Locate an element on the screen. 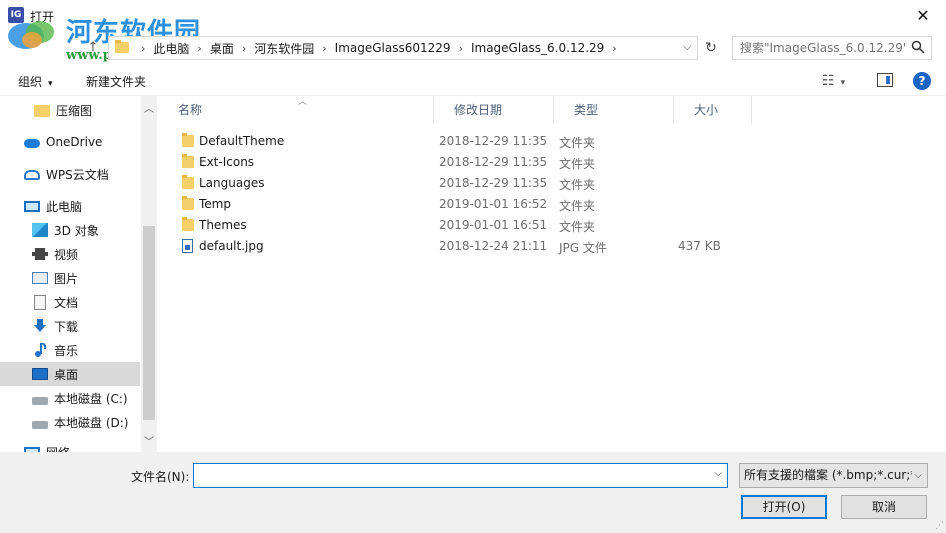 This screenshot has width=946, height=533. cancel-button: 取消 is located at coordinates (884, 507).